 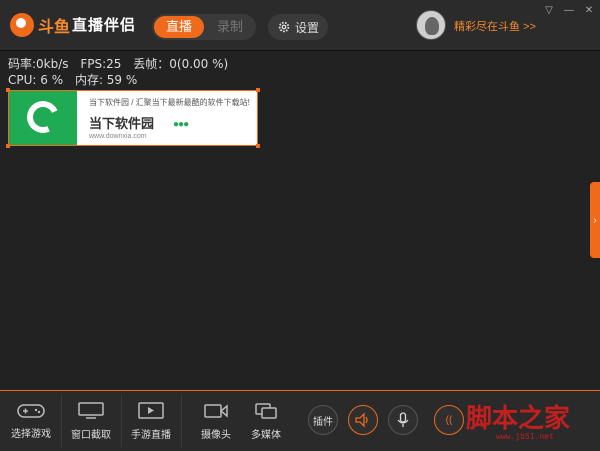 I want to click on minimize-icon: —, so click(x=569, y=11).